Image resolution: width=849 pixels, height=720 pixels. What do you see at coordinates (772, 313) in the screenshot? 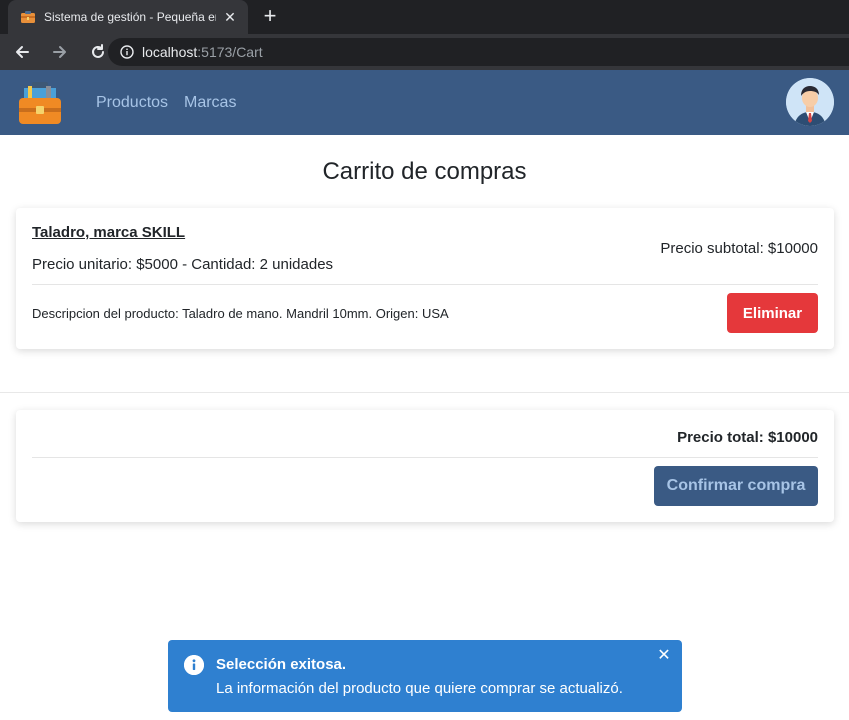
I see `delete-button: Eliminar` at bounding box center [772, 313].